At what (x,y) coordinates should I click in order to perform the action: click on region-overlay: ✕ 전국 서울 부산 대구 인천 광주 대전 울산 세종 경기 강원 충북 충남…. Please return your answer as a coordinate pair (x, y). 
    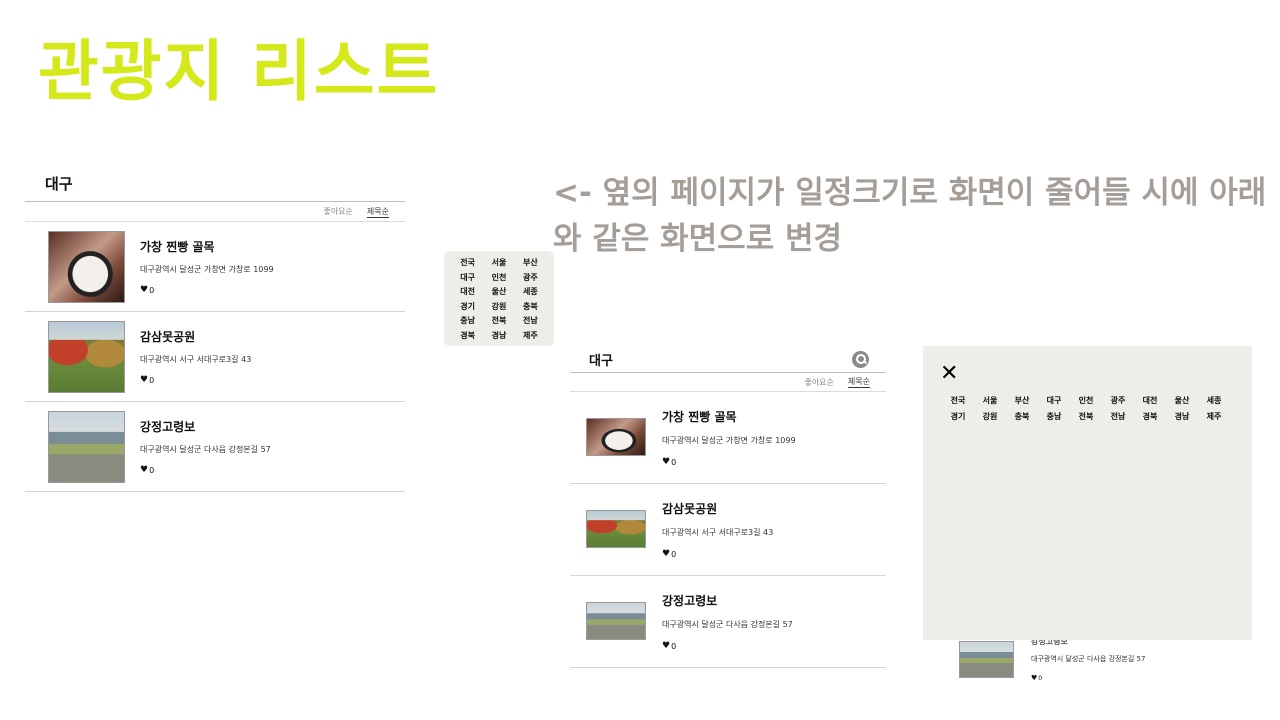
    Looking at the image, I should click on (1087, 493).